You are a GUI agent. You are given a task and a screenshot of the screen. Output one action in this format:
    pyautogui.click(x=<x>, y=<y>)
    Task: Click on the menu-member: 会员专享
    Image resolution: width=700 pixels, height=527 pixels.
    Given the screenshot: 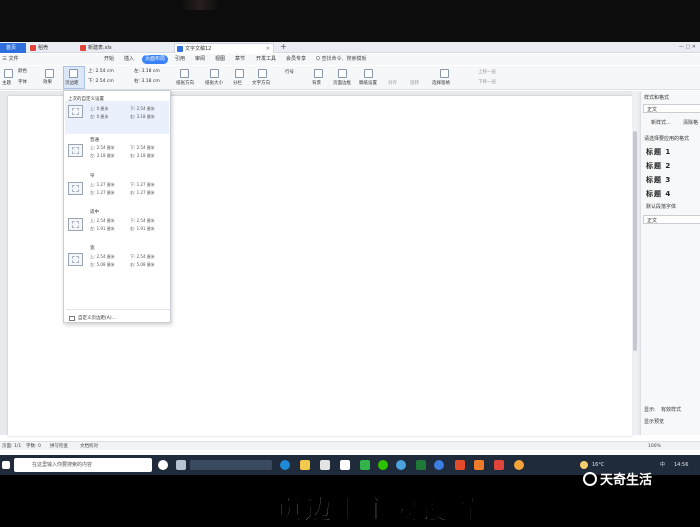 What is the action you would take?
    pyautogui.click(x=296, y=59)
    